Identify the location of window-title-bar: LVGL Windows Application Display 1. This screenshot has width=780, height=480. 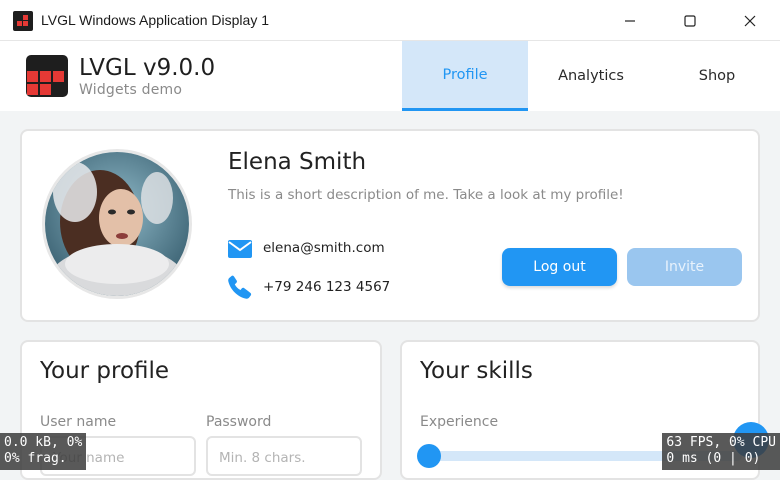
(390, 20).